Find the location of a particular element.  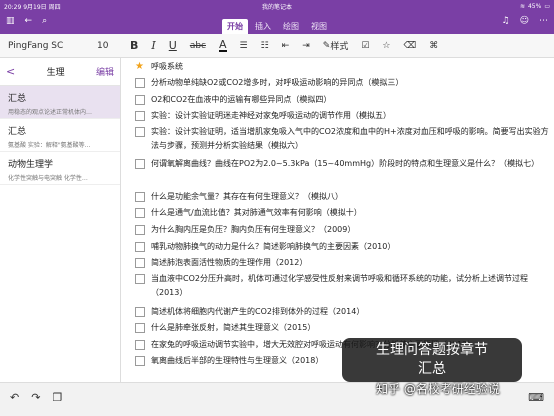

app-title-bar: ▥ ← ⌕ 开始 插入 绘图 视图 ♫ ☺ ⋯ is located at coordinates (277, 23).